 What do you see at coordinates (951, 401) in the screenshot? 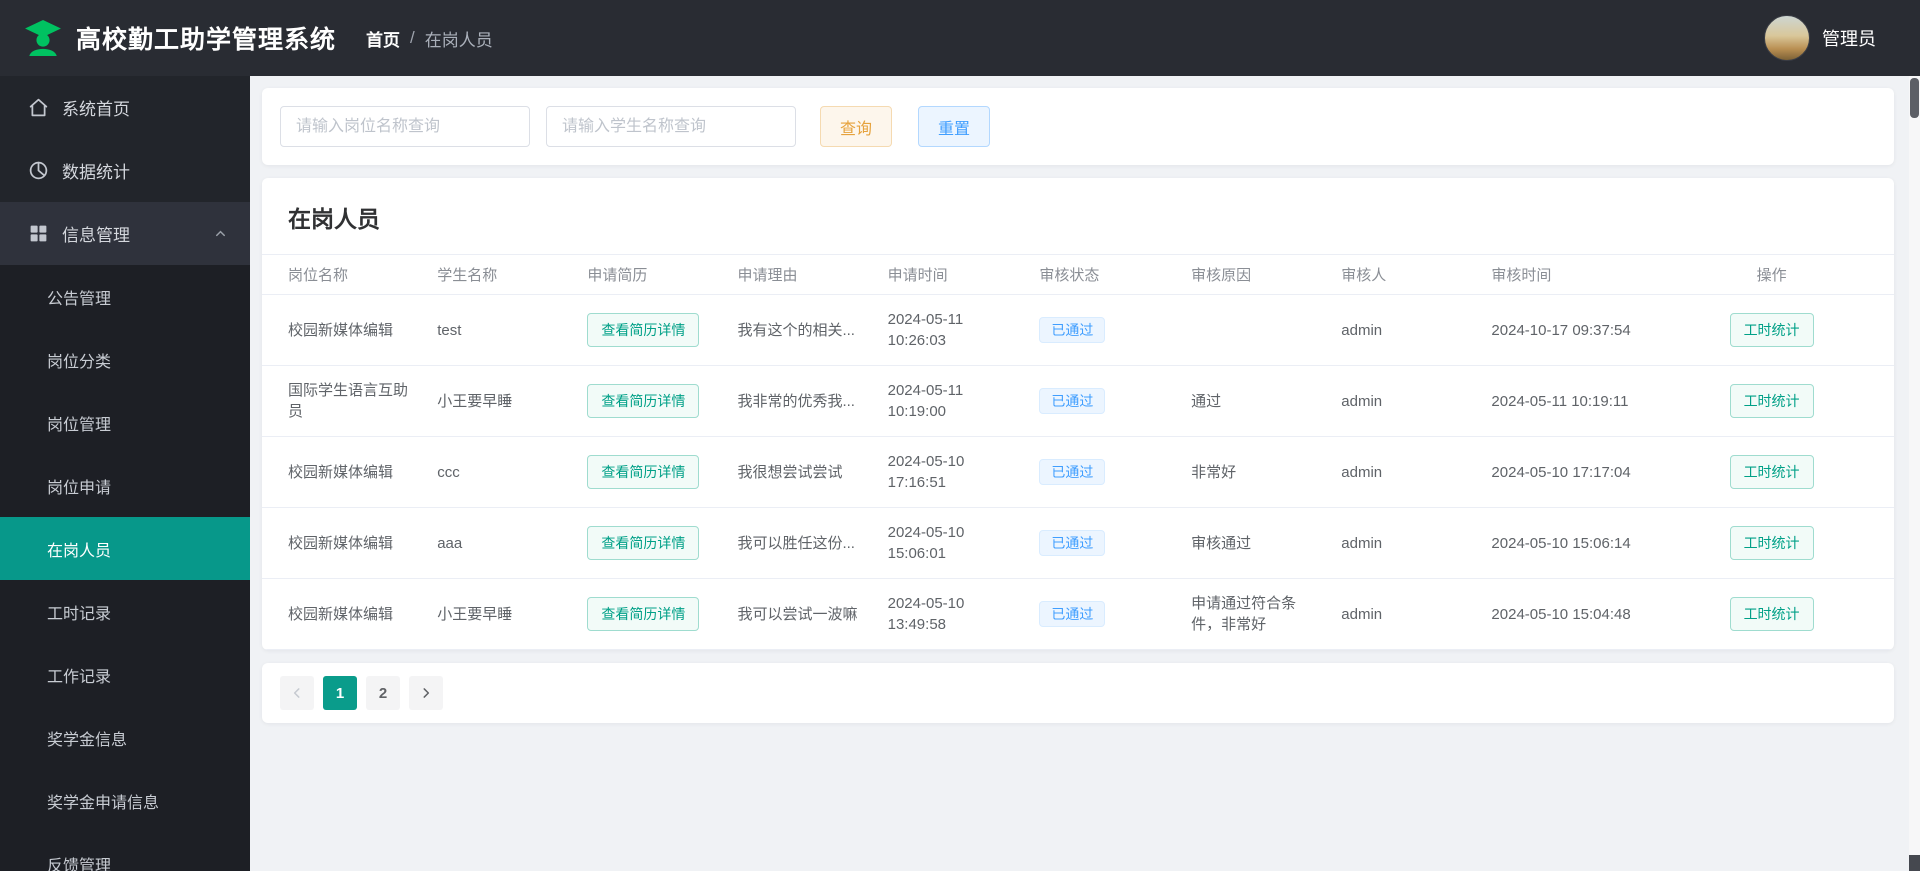
I see `cell-apply-time: 2024-05-11 10:19:00` at bounding box center [951, 401].